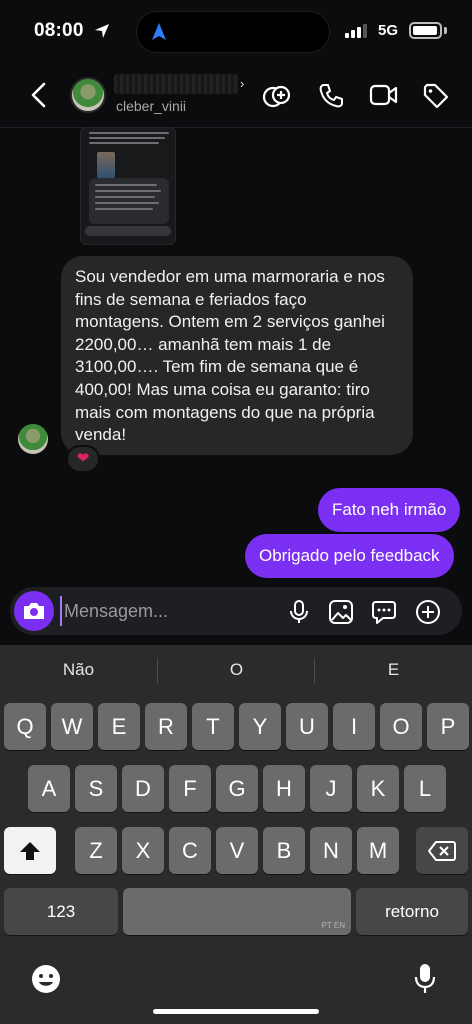  I want to click on dynamic-island, so click(233, 32).